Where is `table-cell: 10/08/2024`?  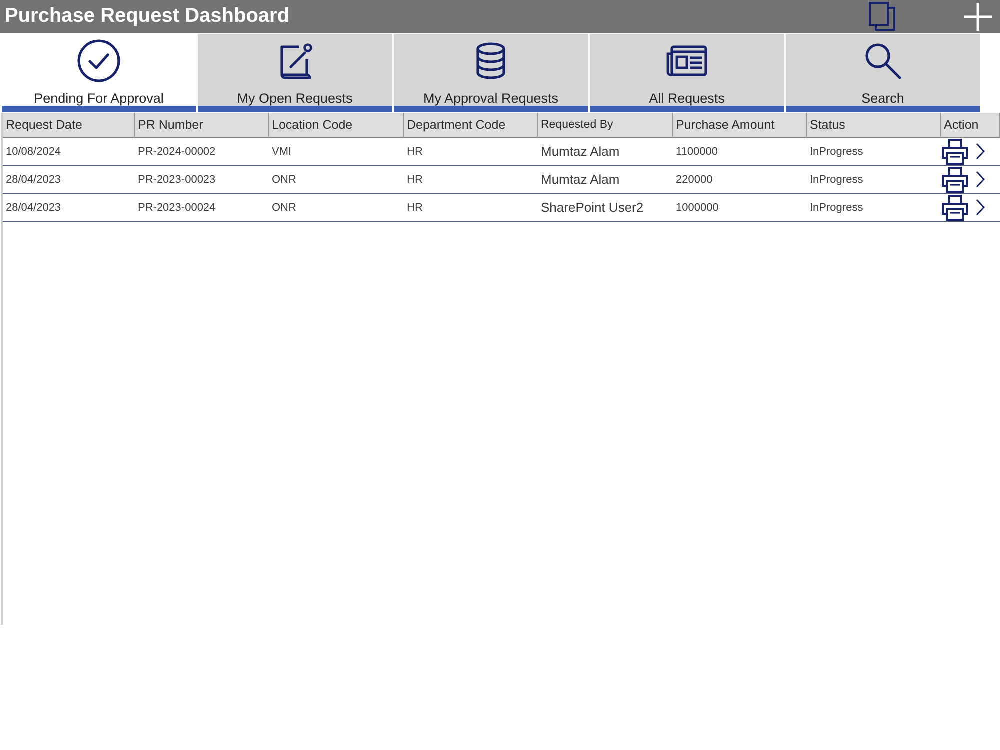 table-cell: 10/08/2024 is located at coordinates (69, 152).